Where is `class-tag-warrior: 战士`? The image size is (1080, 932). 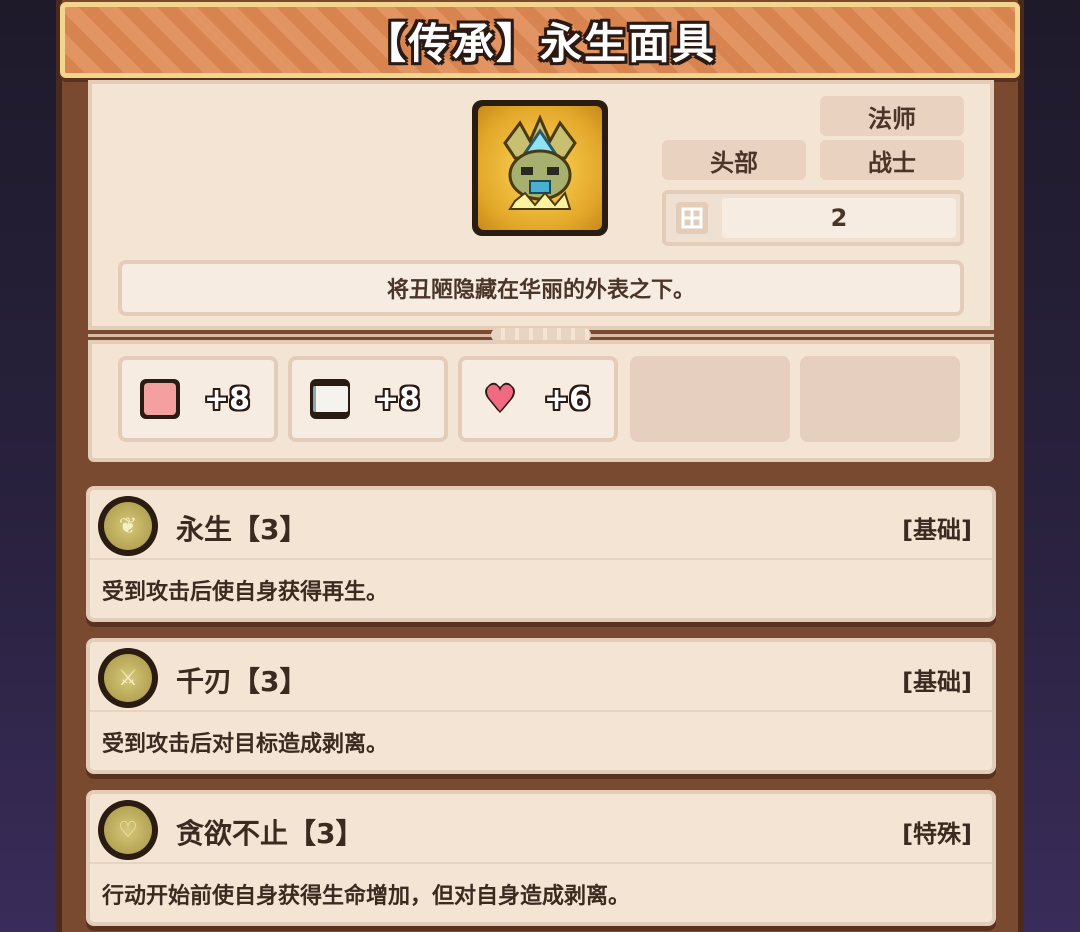 class-tag-warrior: 战士 is located at coordinates (892, 160).